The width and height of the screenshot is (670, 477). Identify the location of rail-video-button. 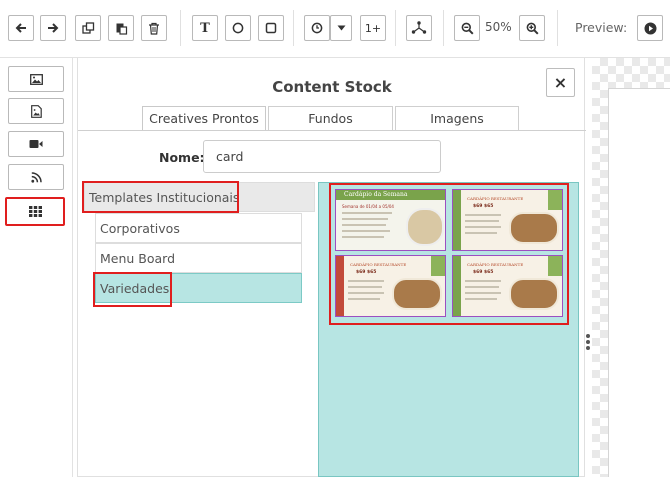
(36, 144).